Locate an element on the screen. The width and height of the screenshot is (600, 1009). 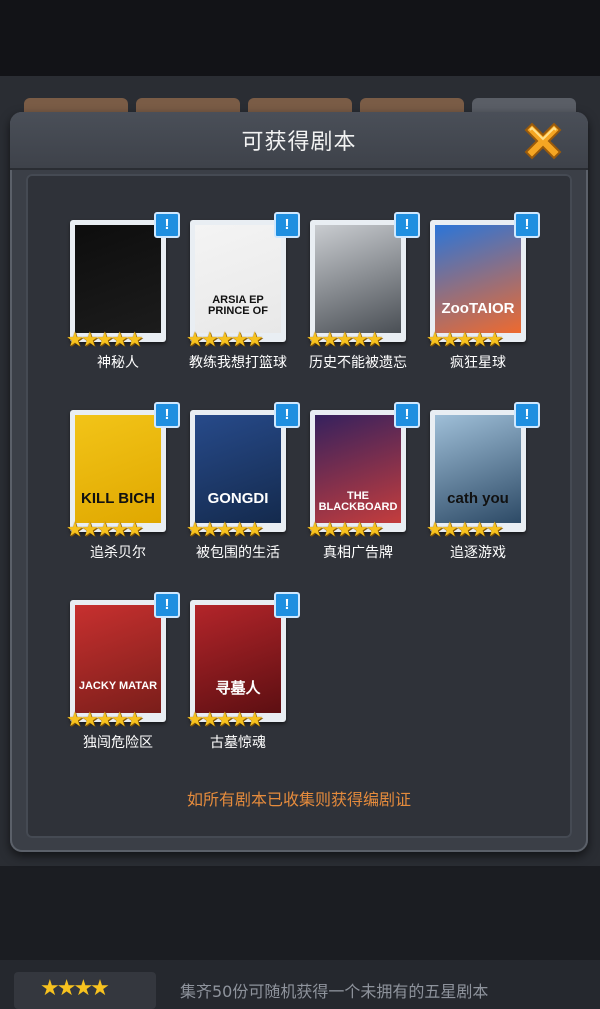
script-card: 寻墓人! ★★★★★ 古墓惊魂 is located at coordinates (248, 676).